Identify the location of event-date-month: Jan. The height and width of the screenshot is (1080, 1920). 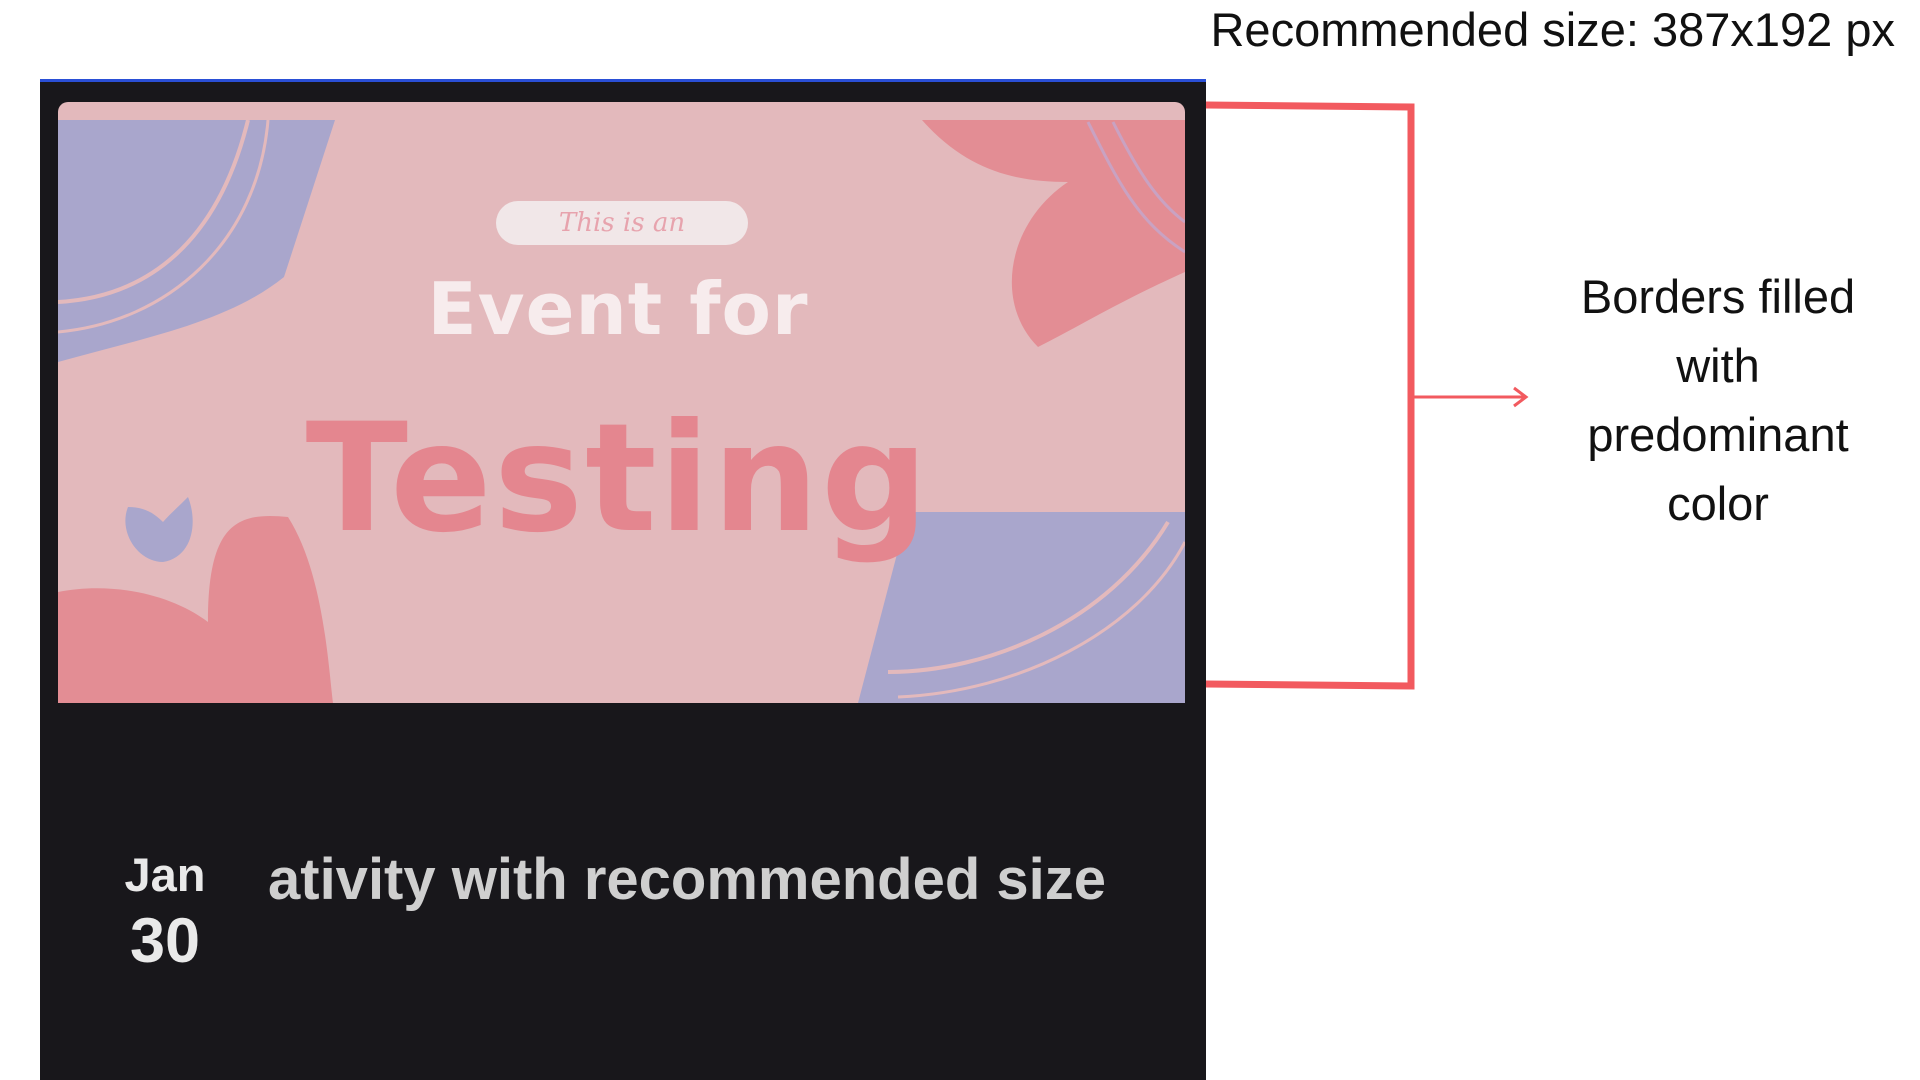
(165, 874).